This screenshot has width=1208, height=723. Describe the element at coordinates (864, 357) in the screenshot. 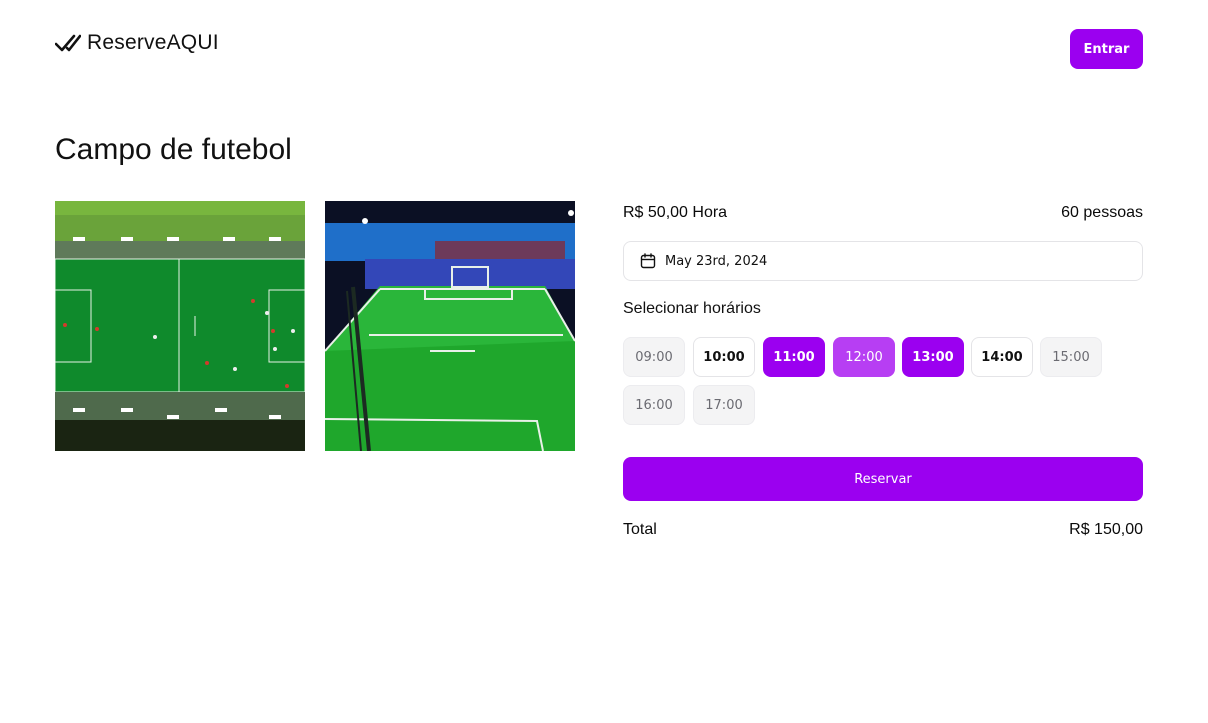

I see `time-slot: 12:00` at that location.